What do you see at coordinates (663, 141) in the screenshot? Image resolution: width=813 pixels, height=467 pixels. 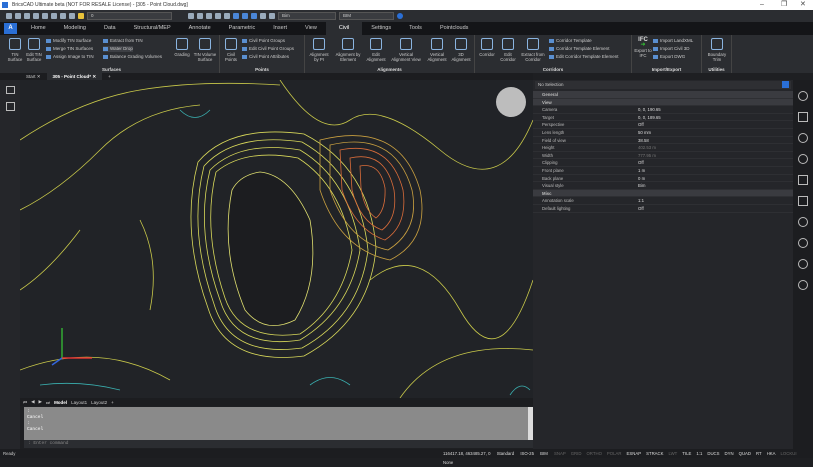 I see `property-row: Field of view 38.58` at bounding box center [663, 141].